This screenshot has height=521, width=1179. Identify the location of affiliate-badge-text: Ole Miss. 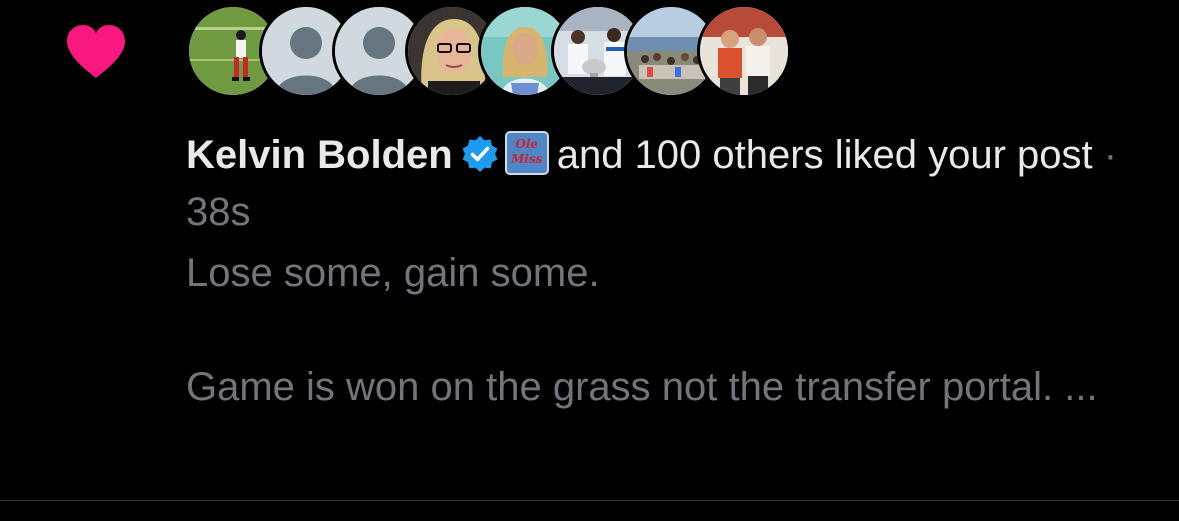
(527, 151).